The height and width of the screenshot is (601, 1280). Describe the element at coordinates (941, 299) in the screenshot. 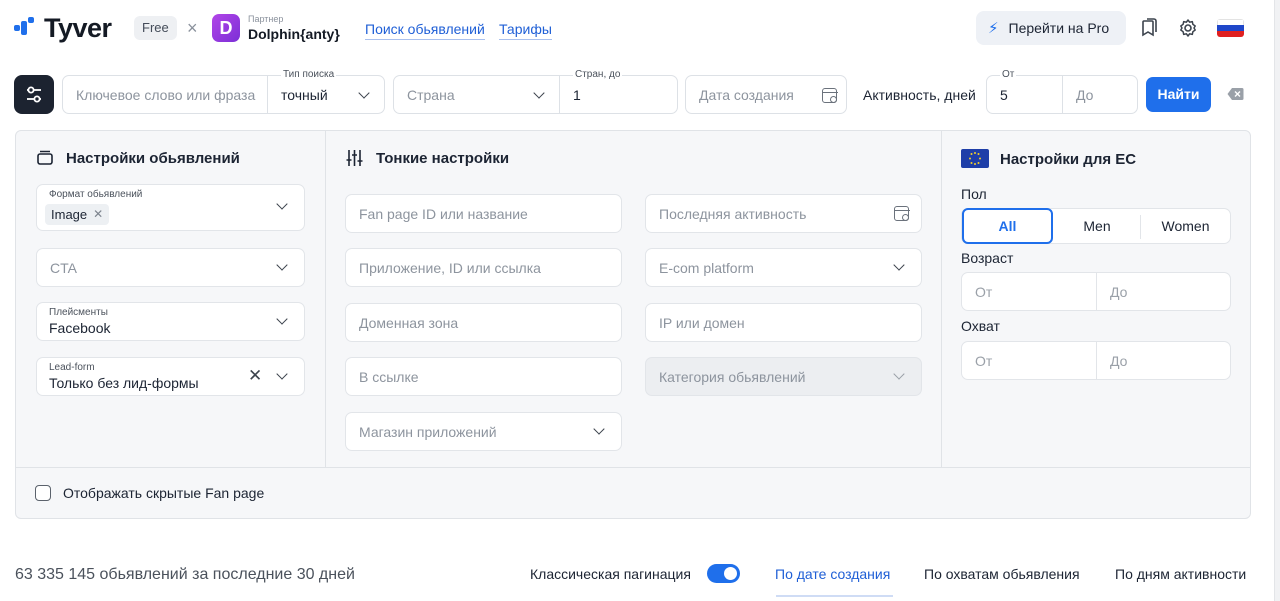

I see `column-divider` at that location.